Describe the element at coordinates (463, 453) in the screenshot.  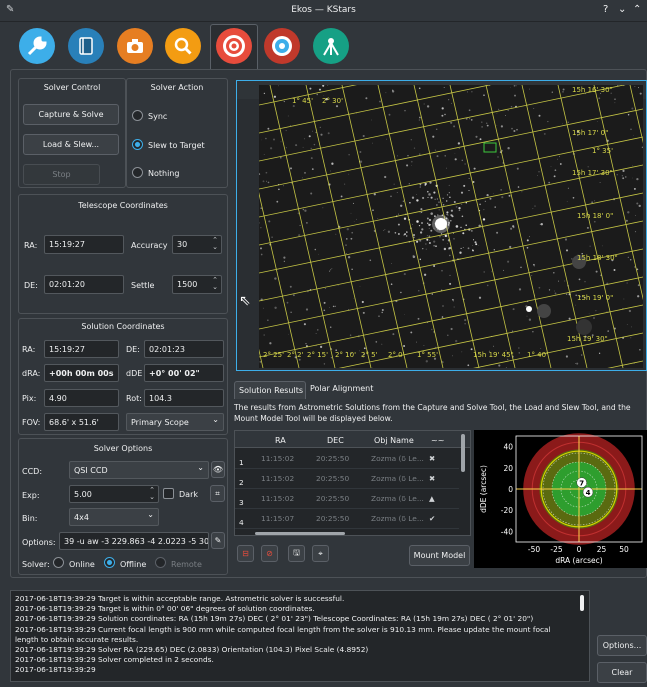
I see `table-scrollbar` at that location.